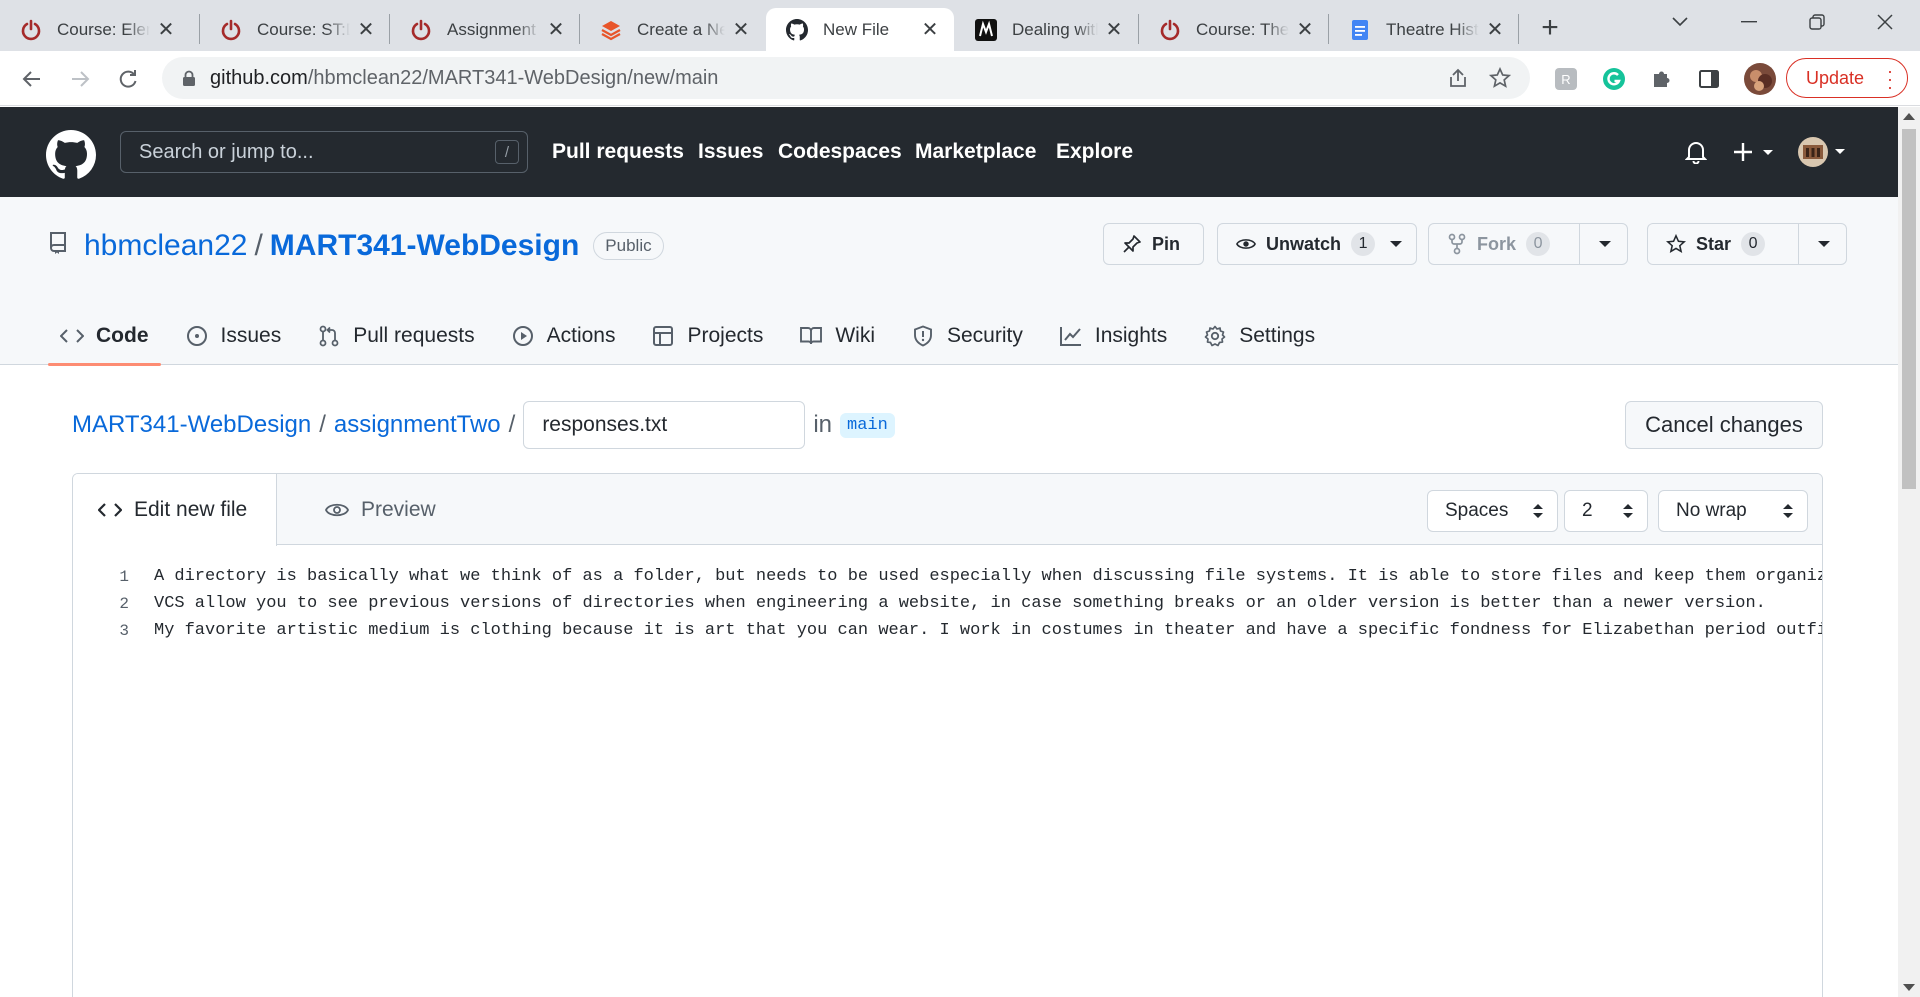 Image resolution: width=1920 pixels, height=997 pixels. What do you see at coordinates (822, 424) in the screenshot?
I see `in-label: in` at bounding box center [822, 424].